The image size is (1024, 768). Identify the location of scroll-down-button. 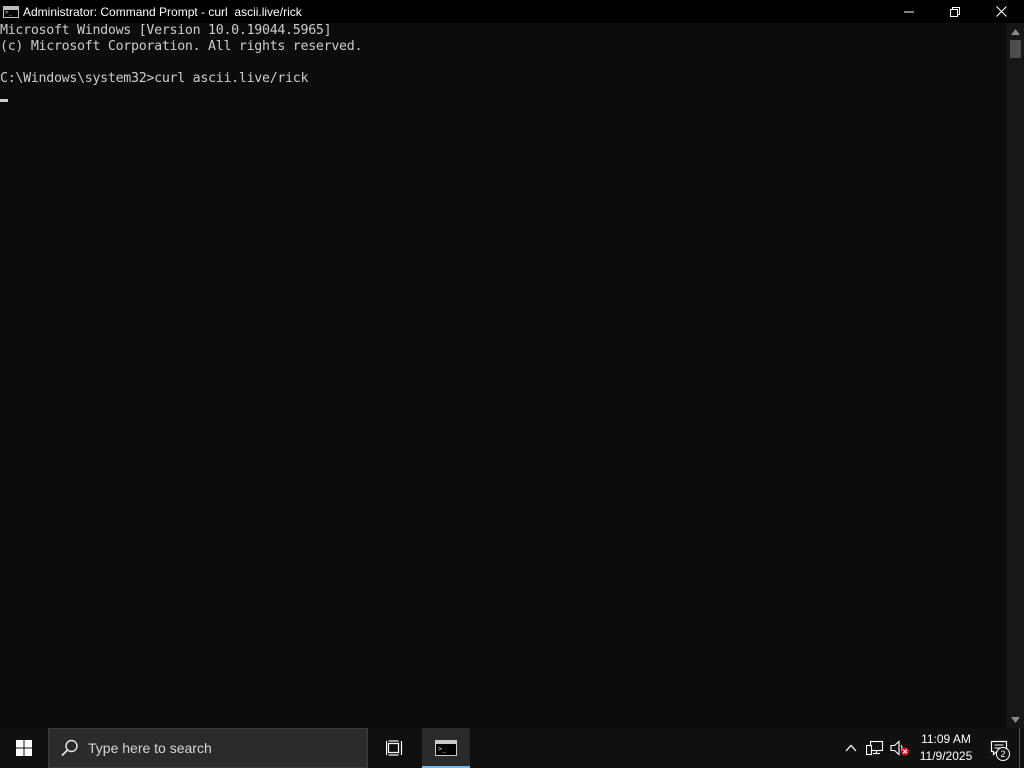
(1015, 719).